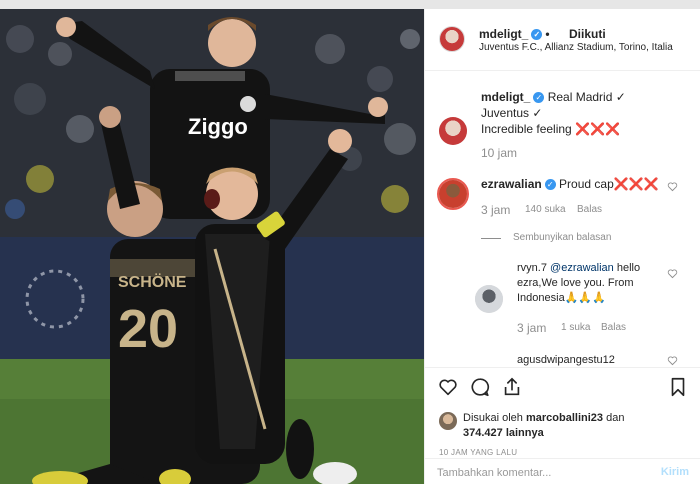 This screenshot has height=484, width=700. What do you see at coordinates (582, 268) in the screenshot?
I see `reply-mention: @ezrawalian` at bounding box center [582, 268].